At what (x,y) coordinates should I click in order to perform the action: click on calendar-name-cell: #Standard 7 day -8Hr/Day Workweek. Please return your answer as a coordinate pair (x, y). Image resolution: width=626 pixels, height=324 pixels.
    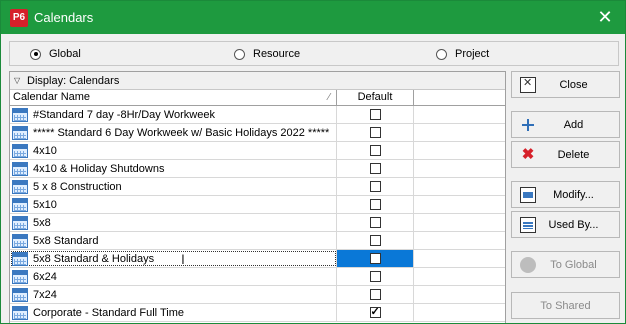
    Looking at the image, I should click on (173, 114).